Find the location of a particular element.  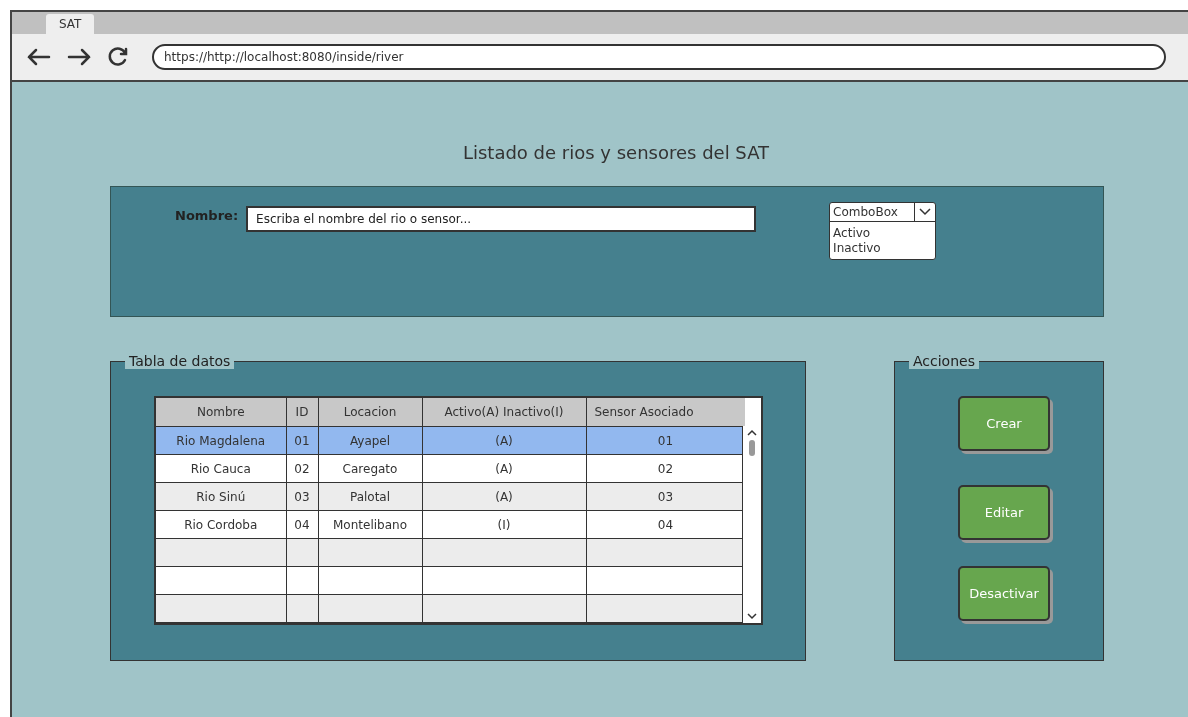

table-row: Rio Magdalena 01 Ayapel (A) 01 is located at coordinates (450, 440).